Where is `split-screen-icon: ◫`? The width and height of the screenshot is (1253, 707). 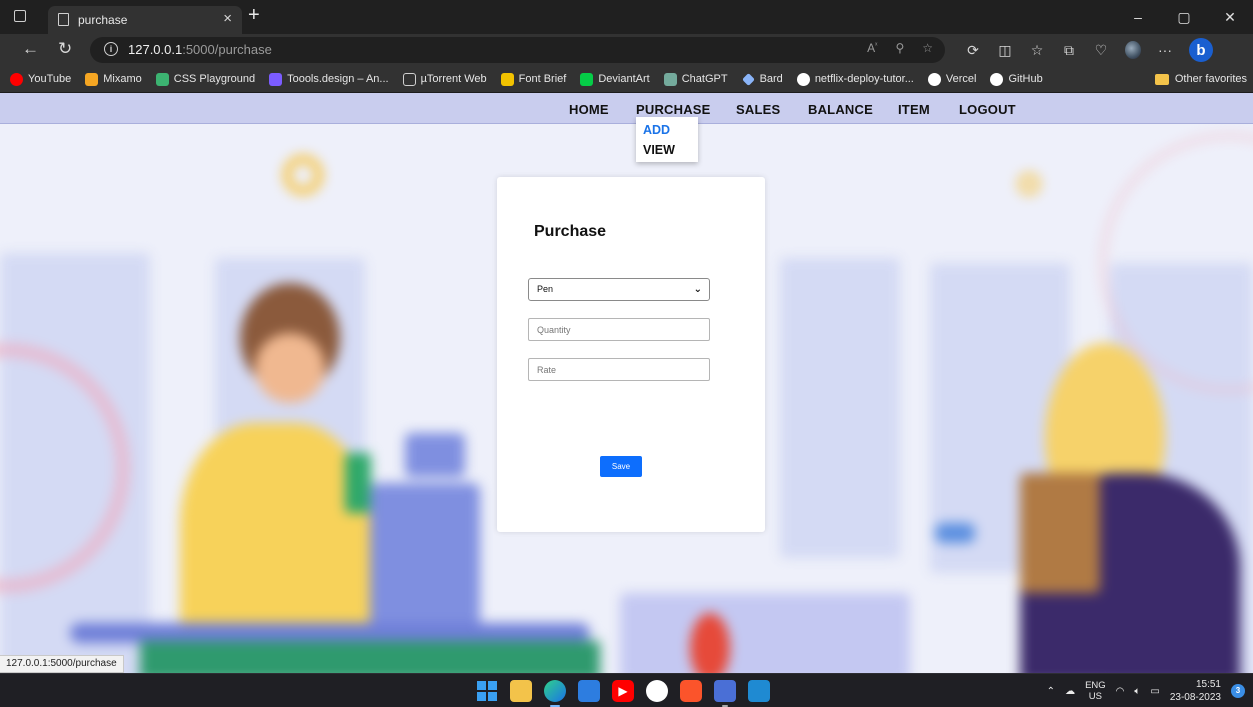
split-screen-icon: ◫ is located at coordinates (1005, 50).